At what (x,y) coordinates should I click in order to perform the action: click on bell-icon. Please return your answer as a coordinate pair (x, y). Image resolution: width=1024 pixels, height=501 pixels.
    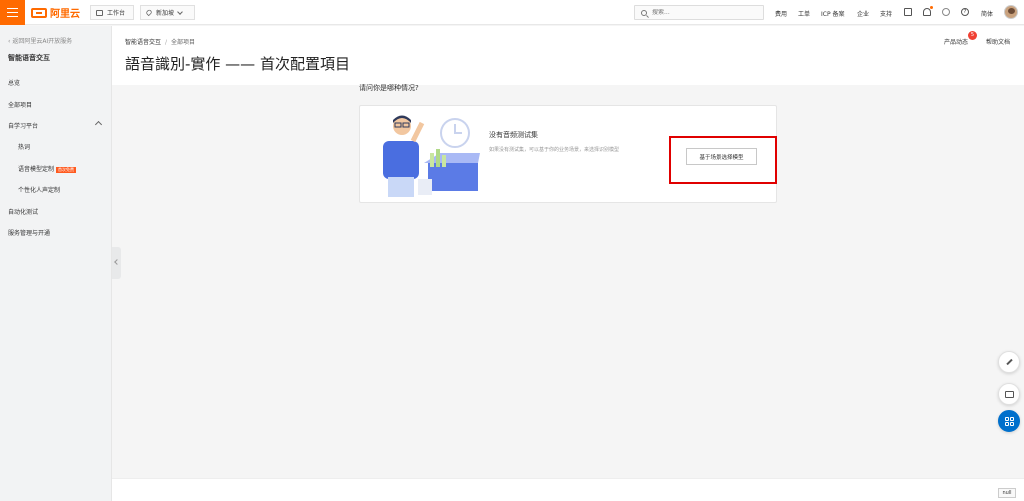
    Looking at the image, I should click on (927, 12).